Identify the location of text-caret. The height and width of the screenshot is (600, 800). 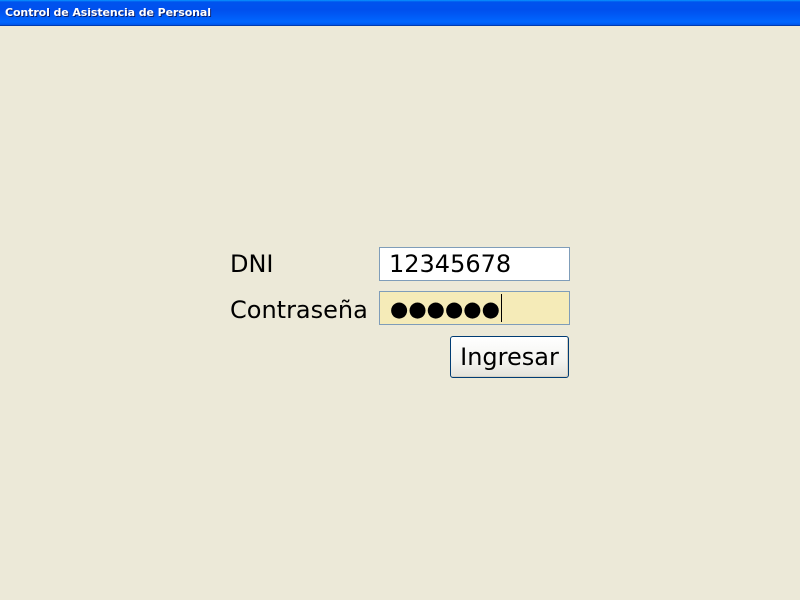
(501, 308).